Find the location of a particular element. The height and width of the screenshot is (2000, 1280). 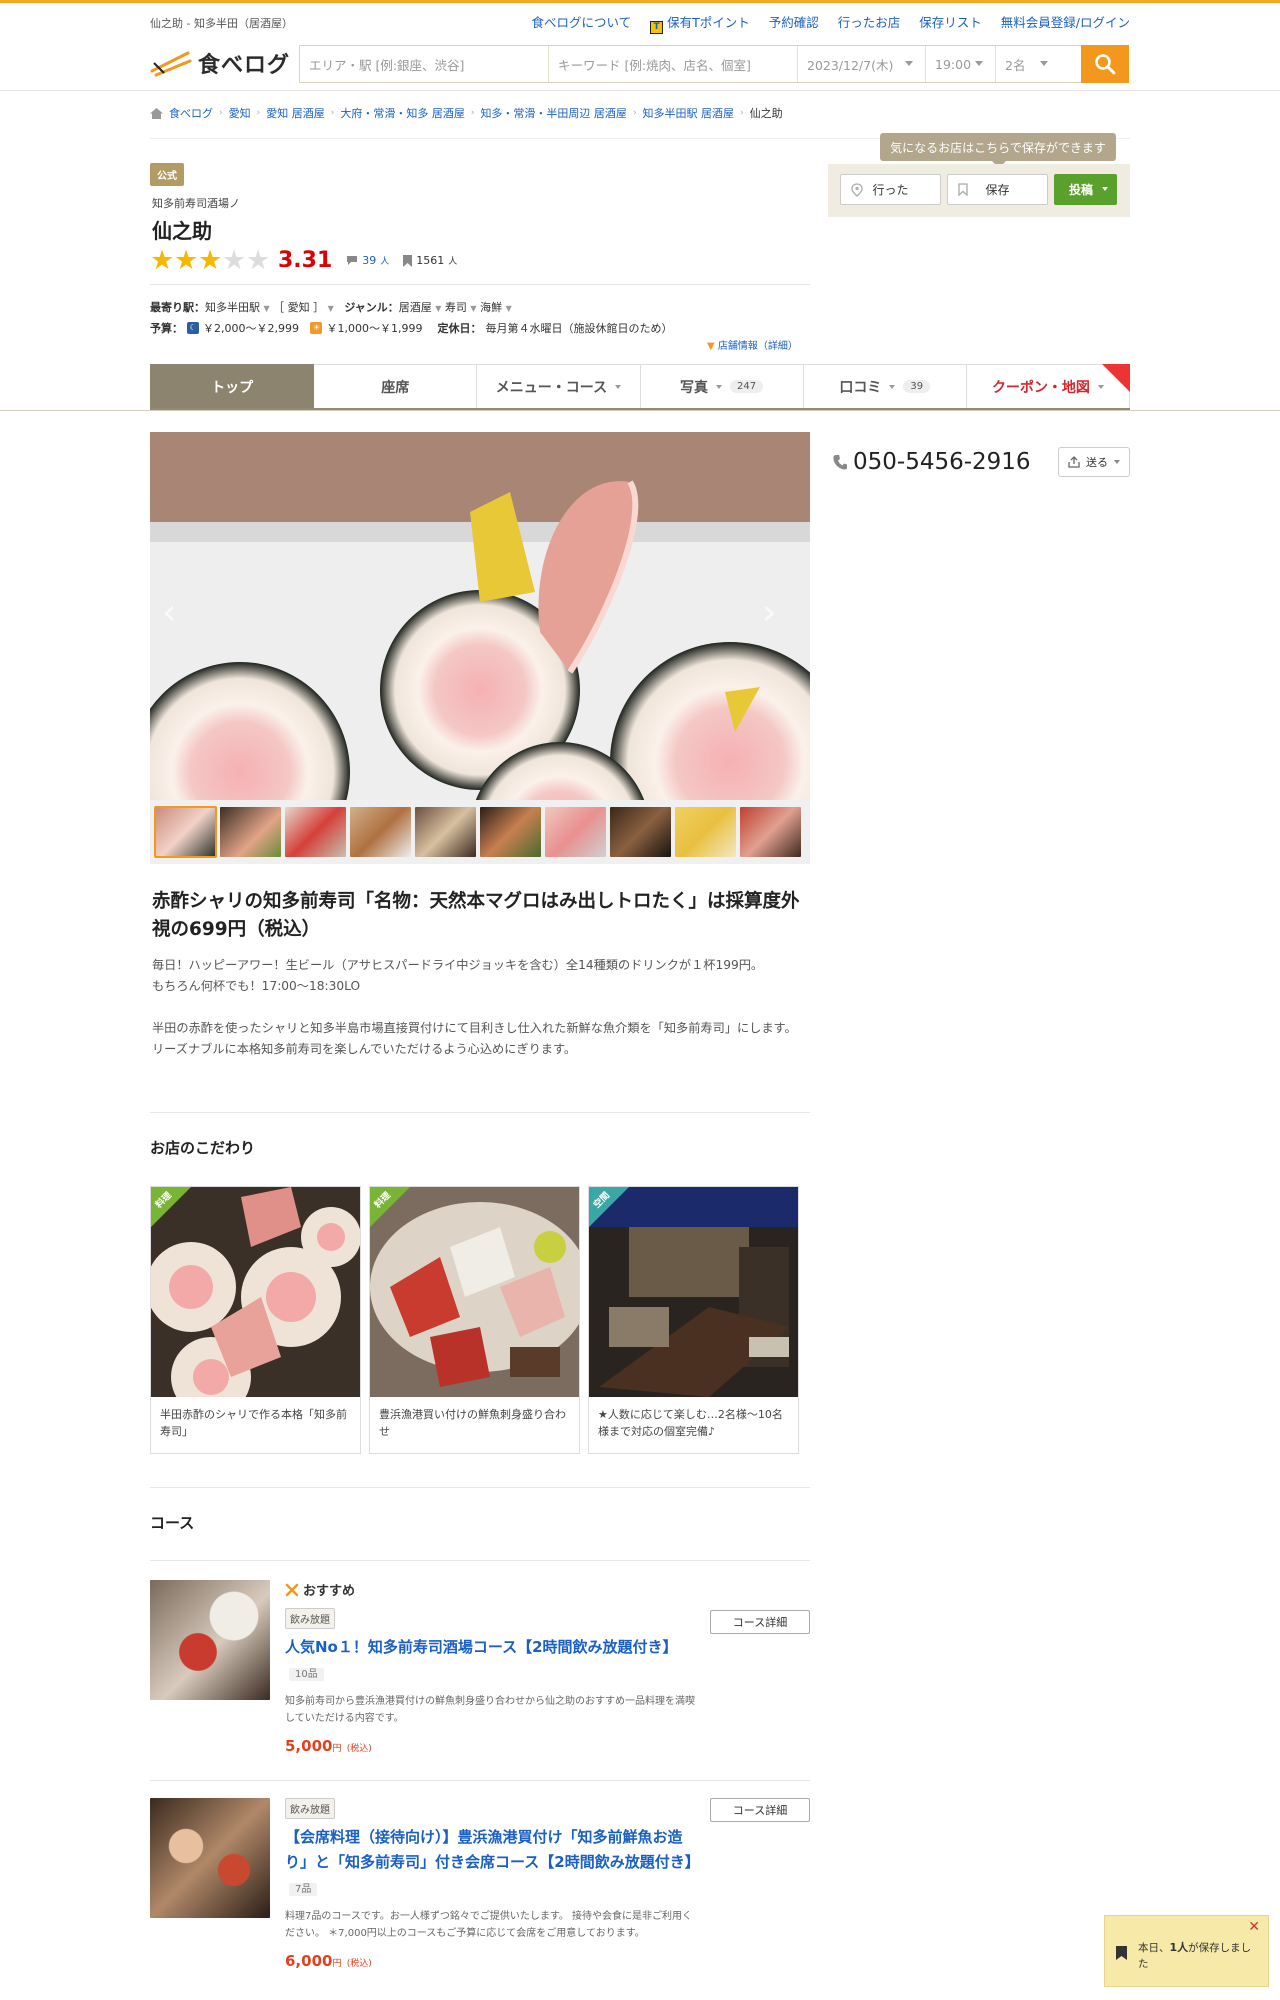

store-detail-link: ▼ 店舗情報（詳細） is located at coordinates (752, 344).